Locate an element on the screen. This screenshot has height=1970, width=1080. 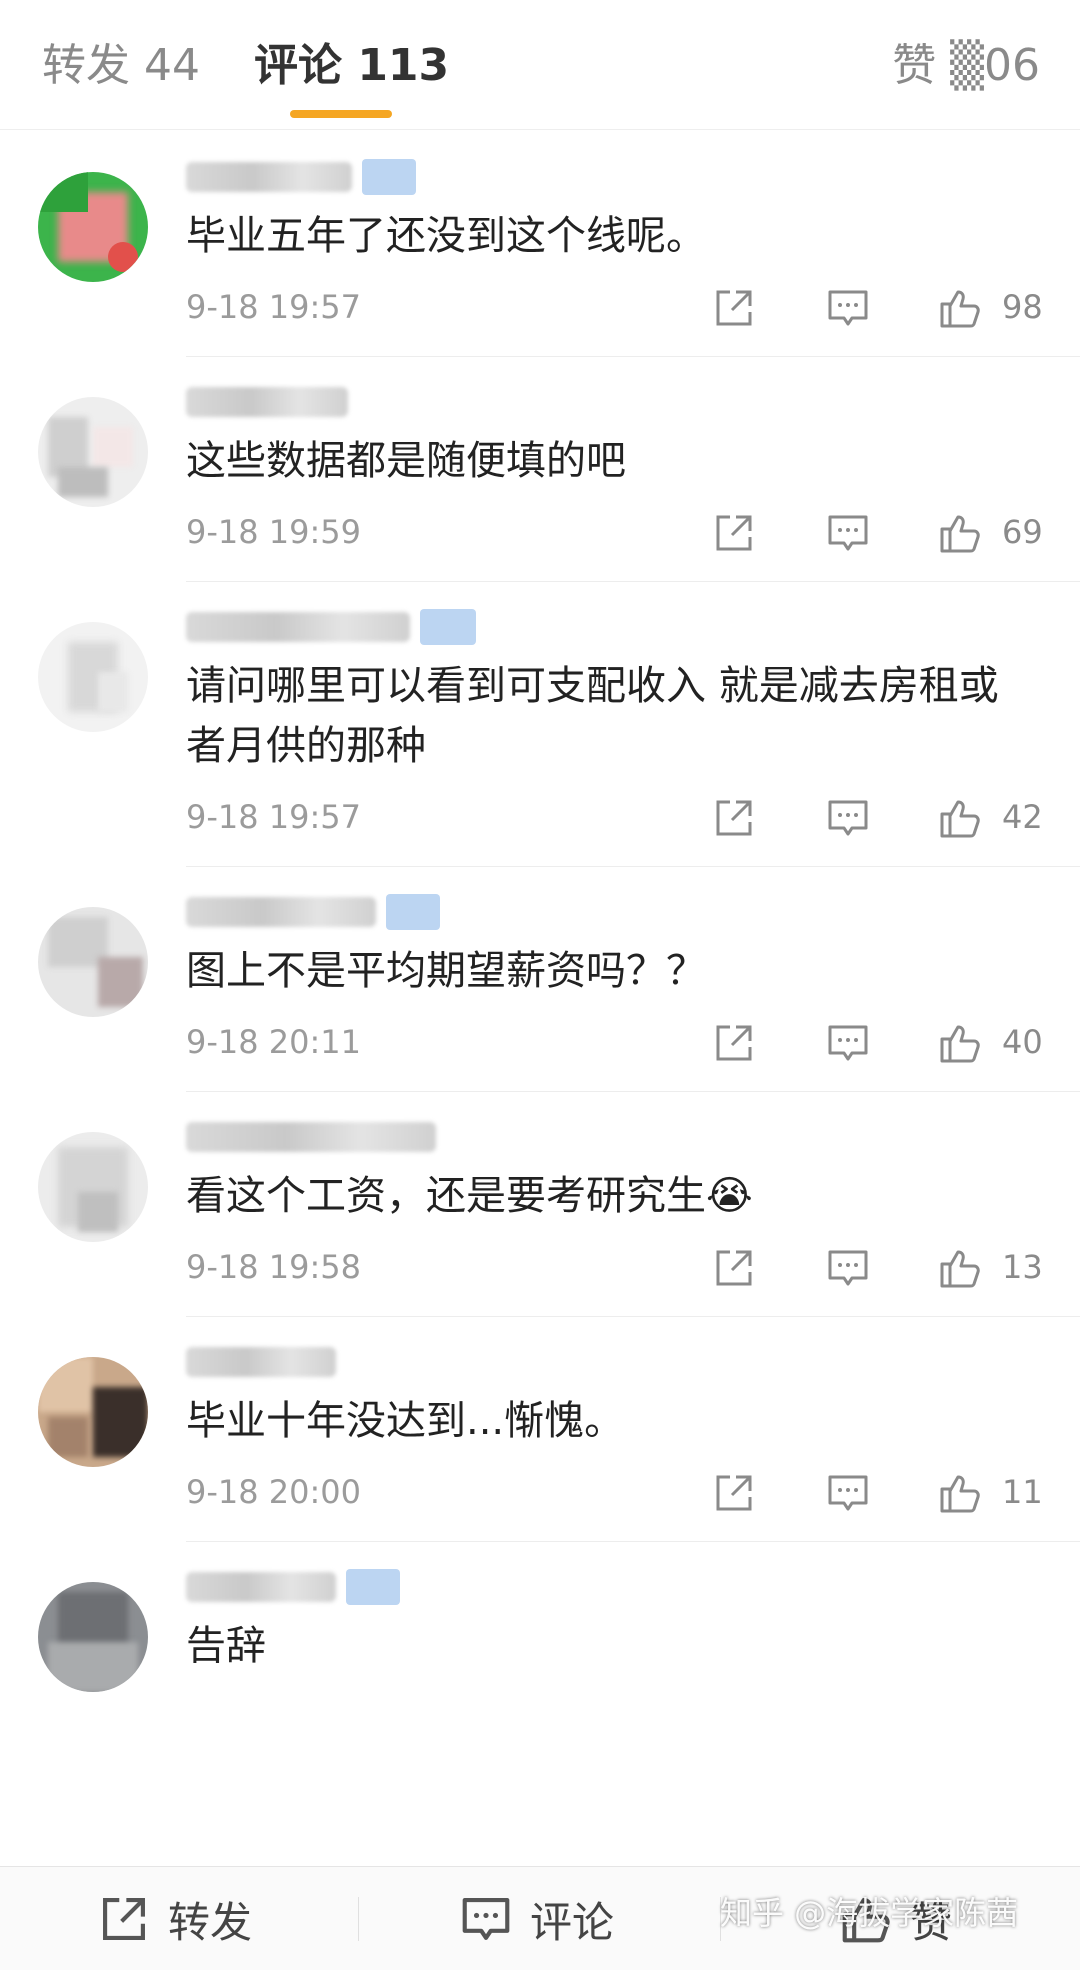
comment-icon is located at coordinates (486, 1919).